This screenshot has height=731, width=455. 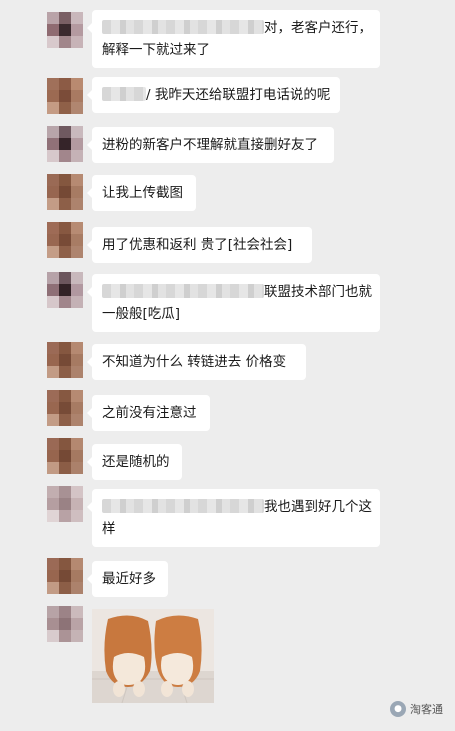 I want to click on image-message-corgi-photo, so click(x=153, y=656).